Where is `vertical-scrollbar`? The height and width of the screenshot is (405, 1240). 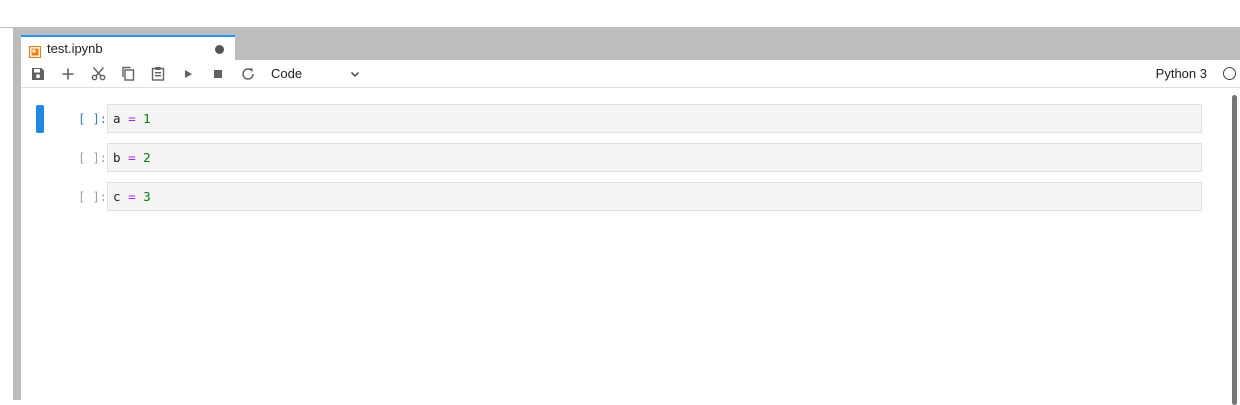
vertical-scrollbar is located at coordinates (1234, 250).